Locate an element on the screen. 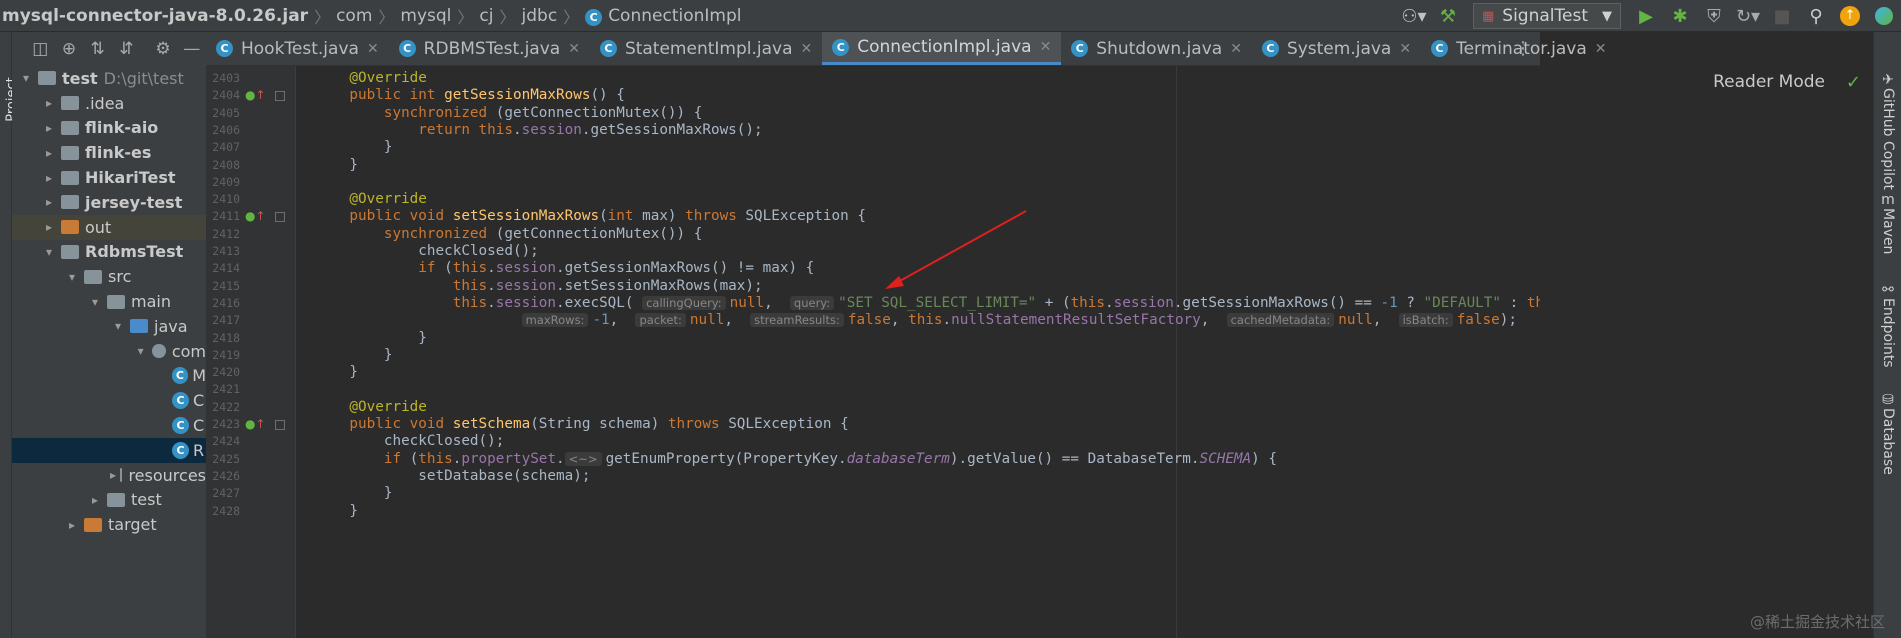  breadcrumb-jar: mysql-connector-java-8.0.26.jar is located at coordinates (156, 16).